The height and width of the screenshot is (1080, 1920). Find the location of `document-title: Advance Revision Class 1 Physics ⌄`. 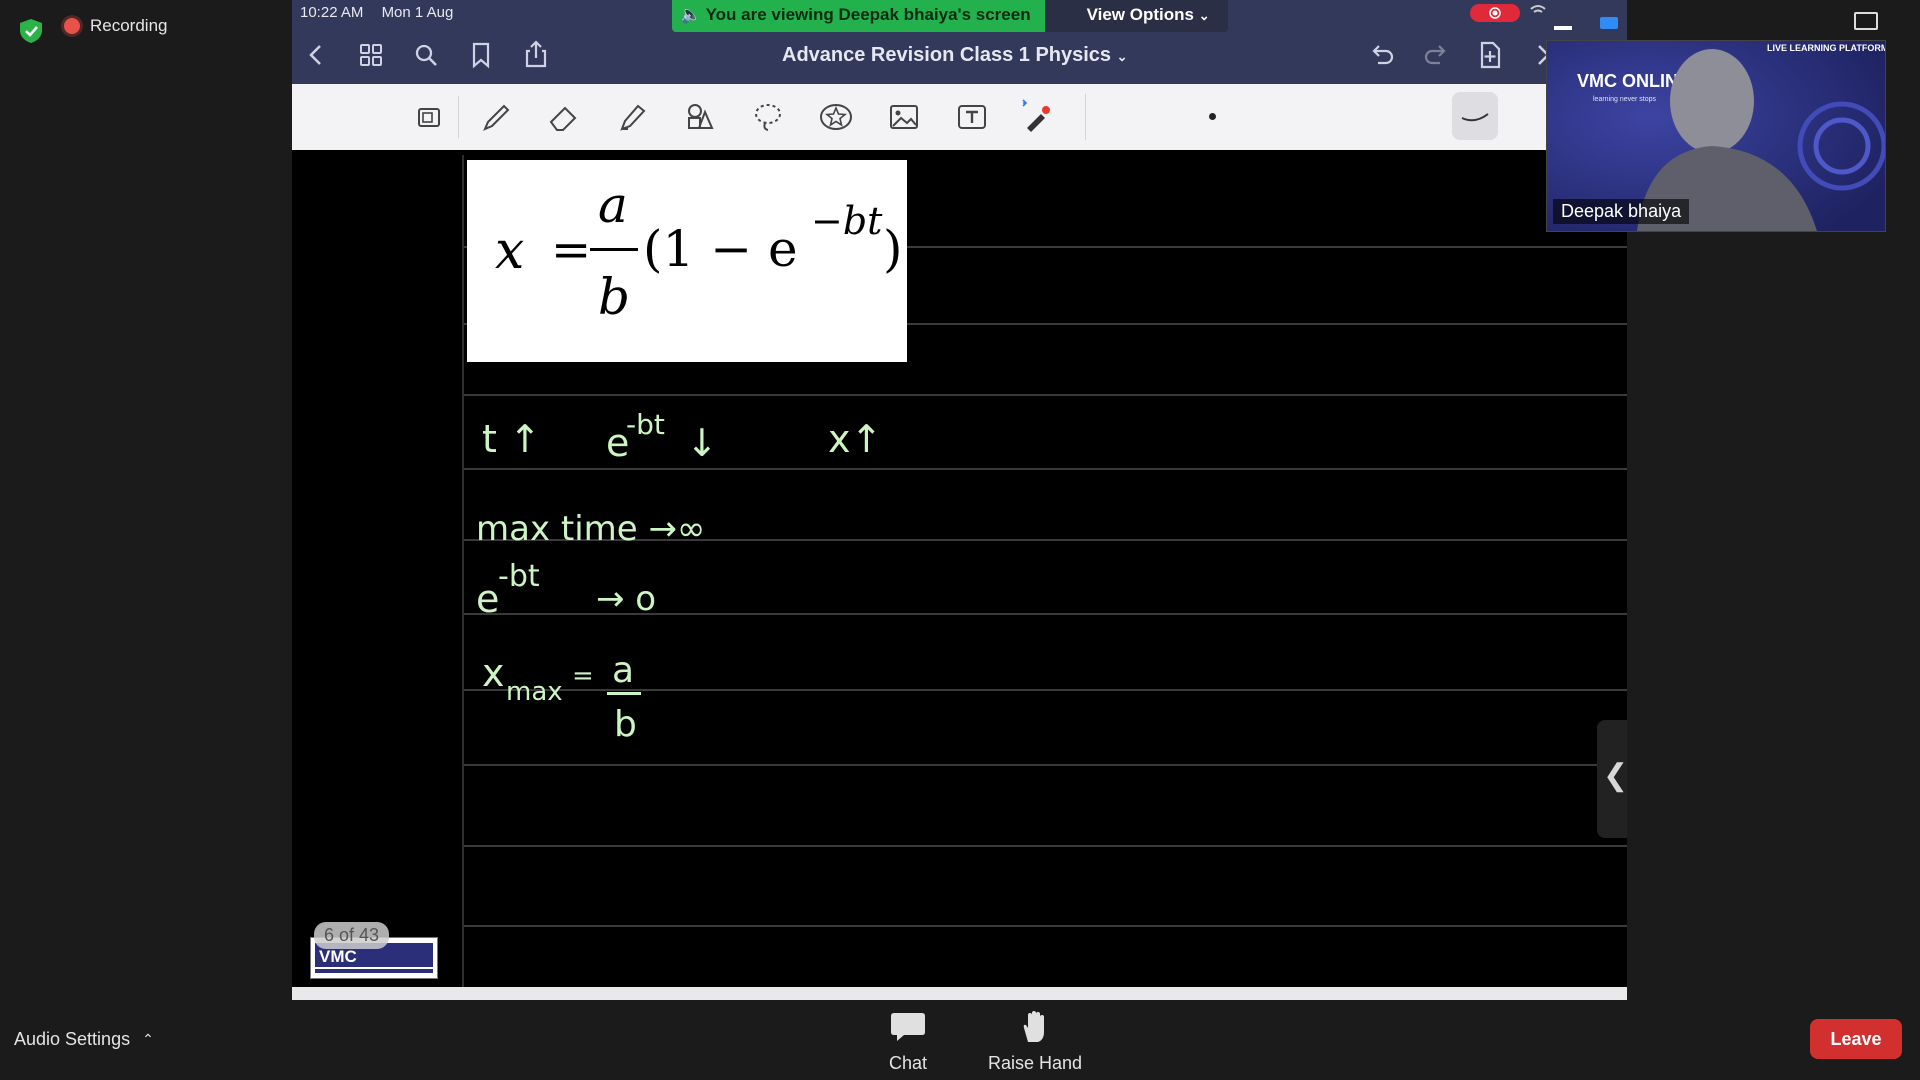

document-title: Advance Revision Class 1 Physics ⌄ is located at coordinates (955, 55).